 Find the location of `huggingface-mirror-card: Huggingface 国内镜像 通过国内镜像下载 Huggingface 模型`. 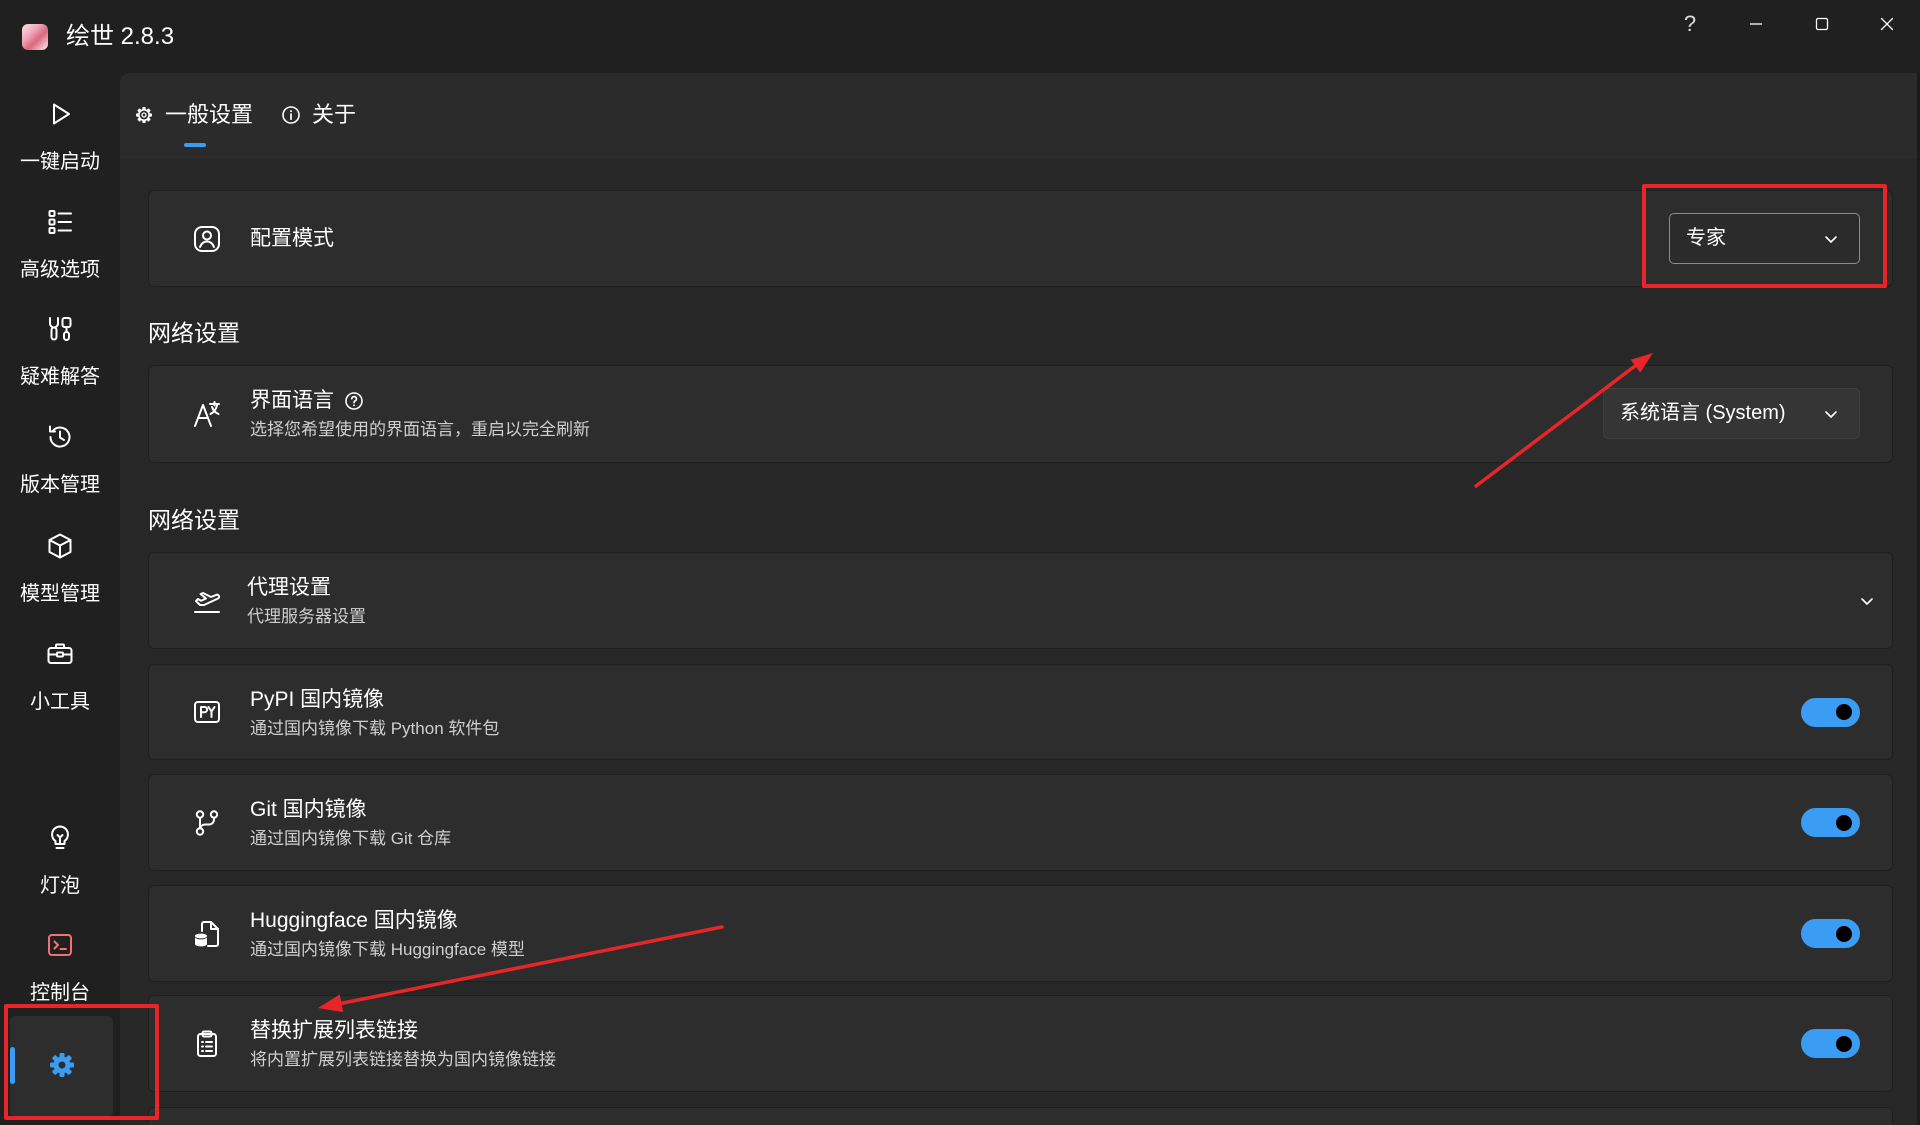

huggingface-mirror-card: Huggingface 国内镜像 通过国内镜像下载 Huggingface 模型 is located at coordinates (1020, 933).